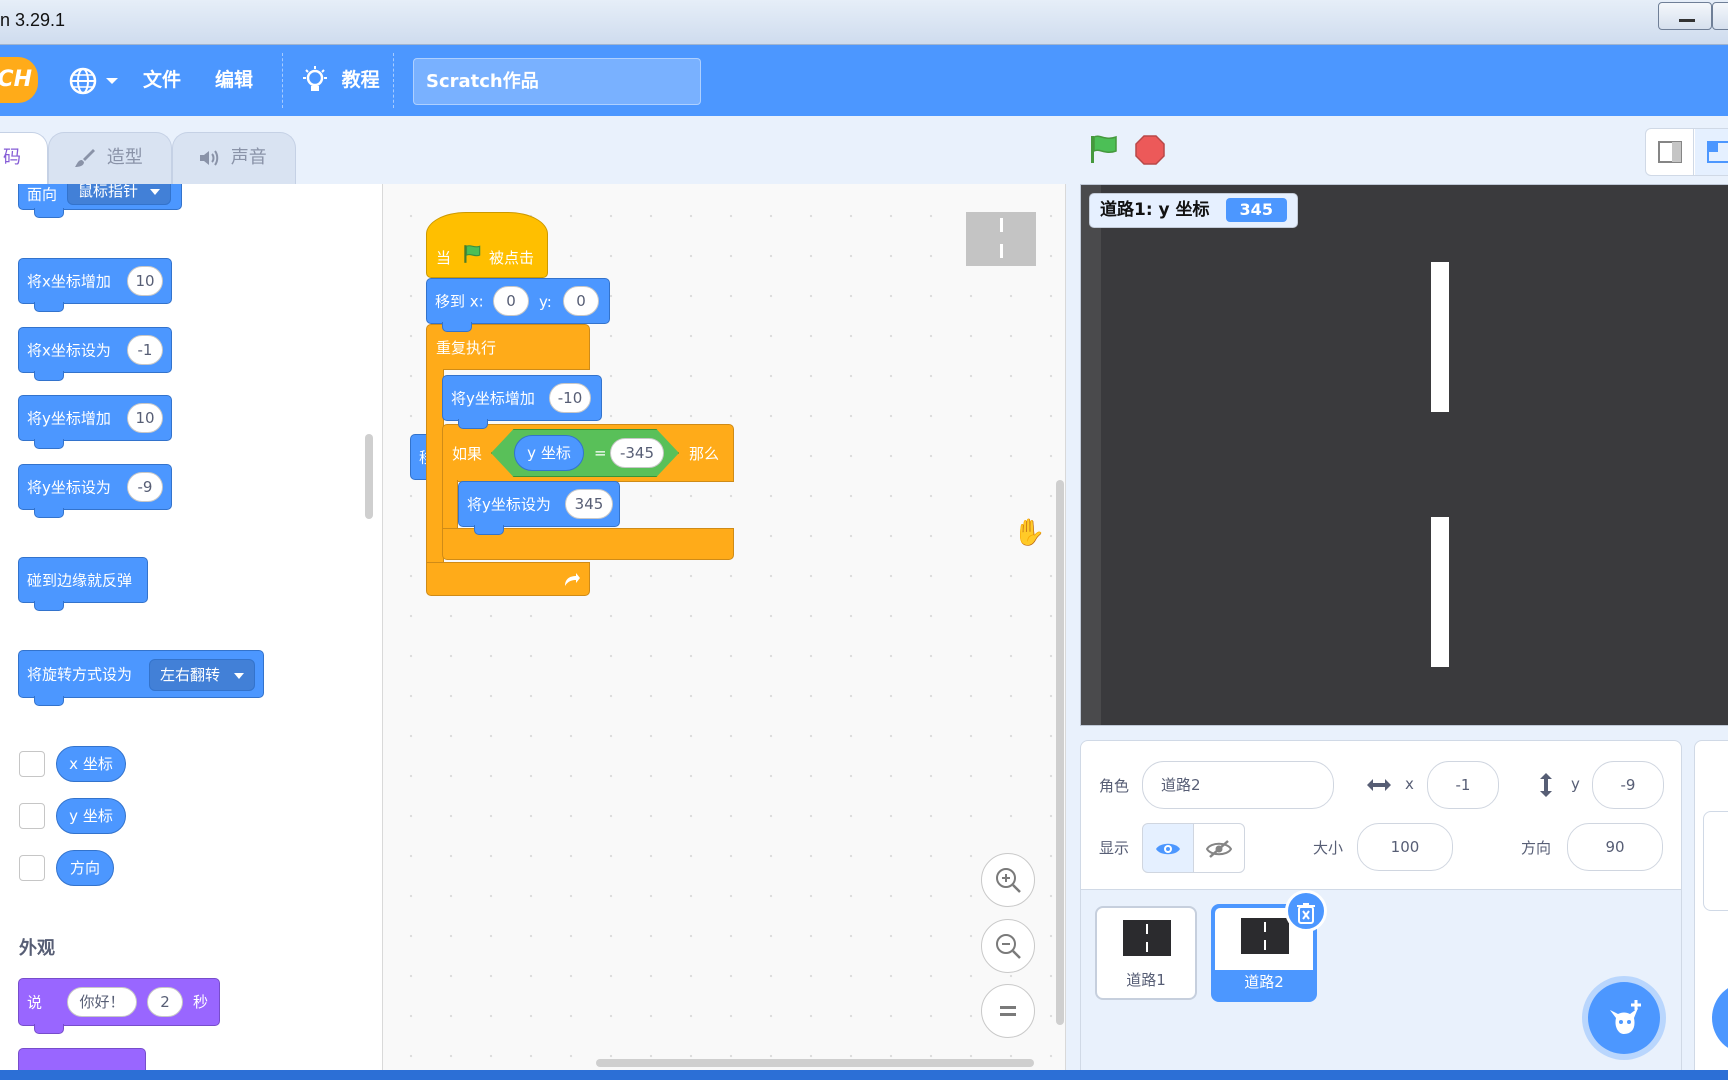 The width and height of the screenshot is (1728, 1080). Describe the element at coordinates (1711, 152) in the screenshot. I see `large-stage-button` at that location.